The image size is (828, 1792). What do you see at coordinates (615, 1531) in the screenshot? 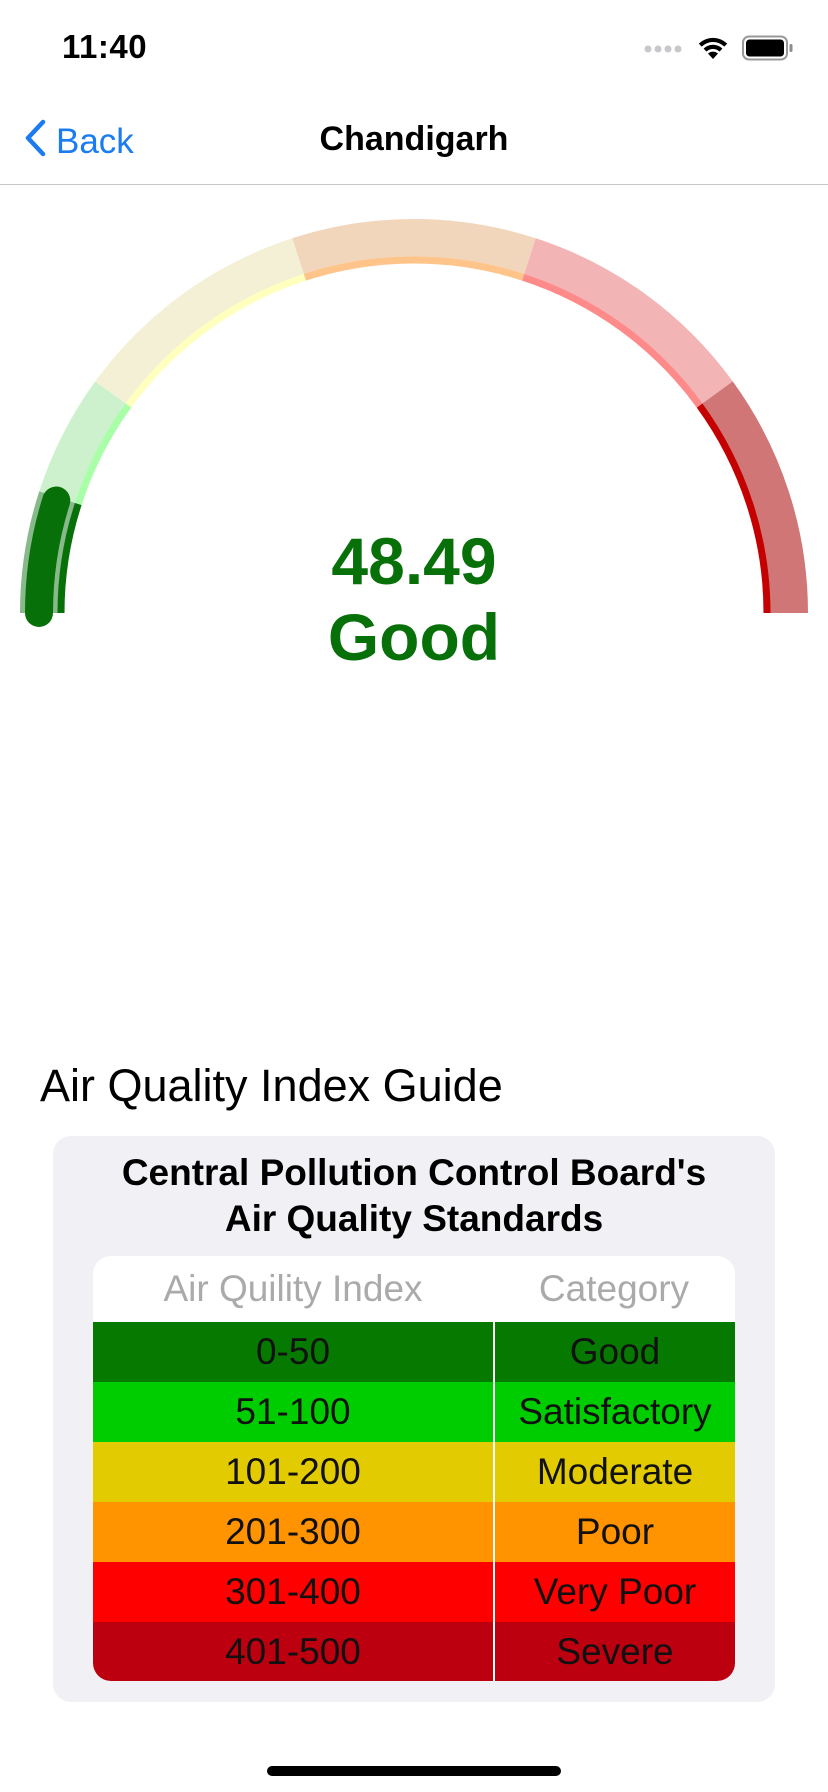
I see `category-cell: Poor` at bounding box center [615, 1531].